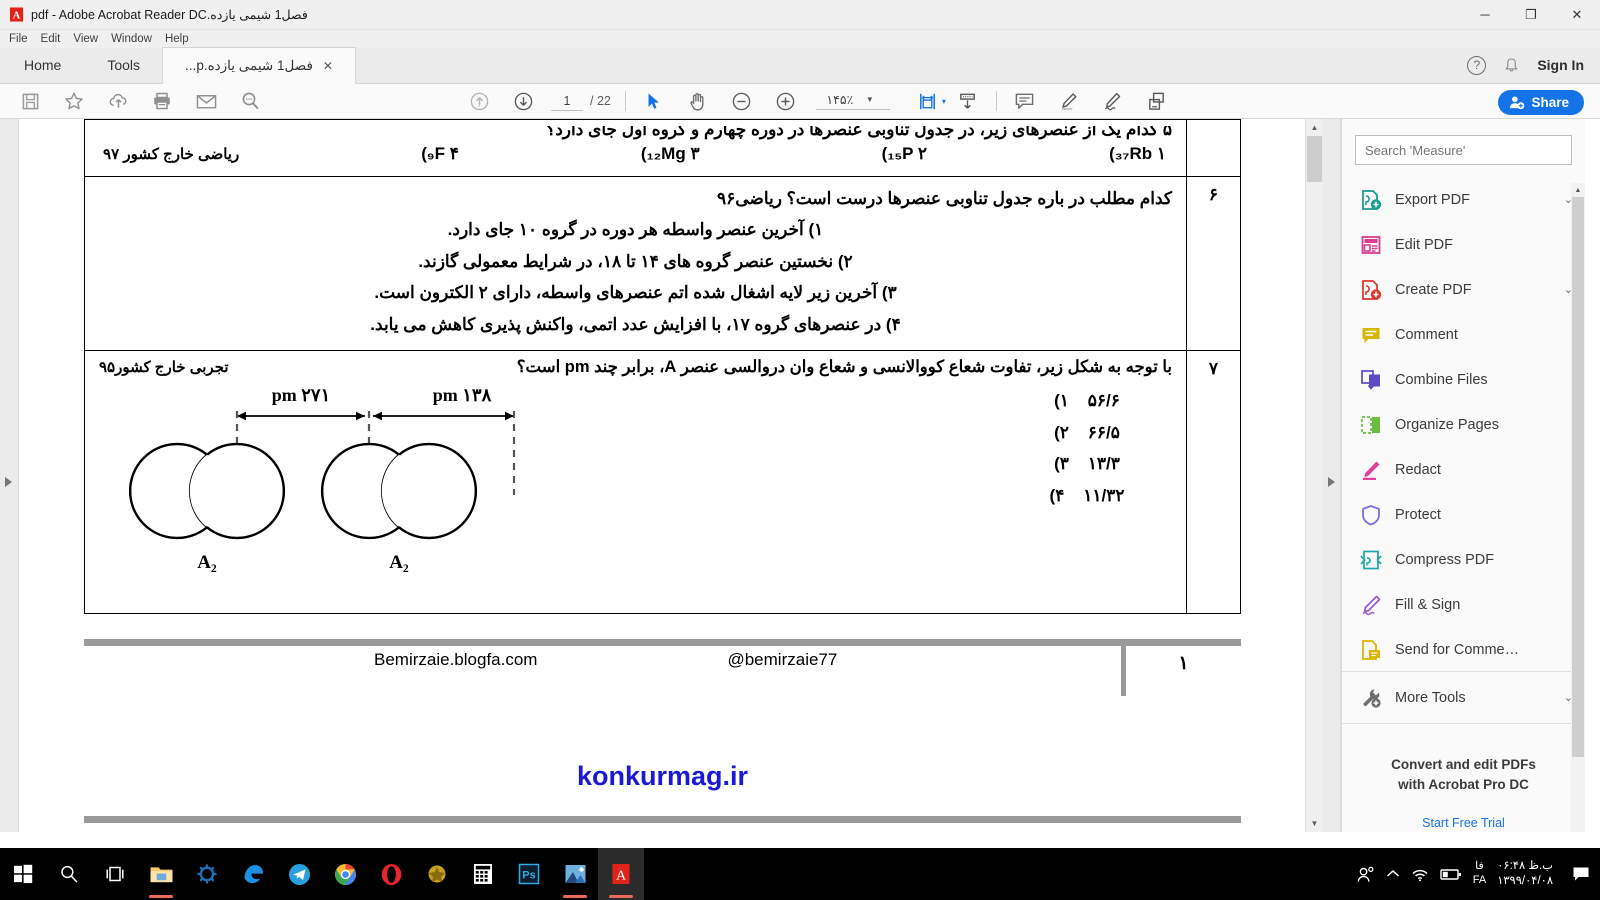 The image size is (1600, 900). I want to click on start-free-trial-link: Start Free Trial, so click(1463, 823).